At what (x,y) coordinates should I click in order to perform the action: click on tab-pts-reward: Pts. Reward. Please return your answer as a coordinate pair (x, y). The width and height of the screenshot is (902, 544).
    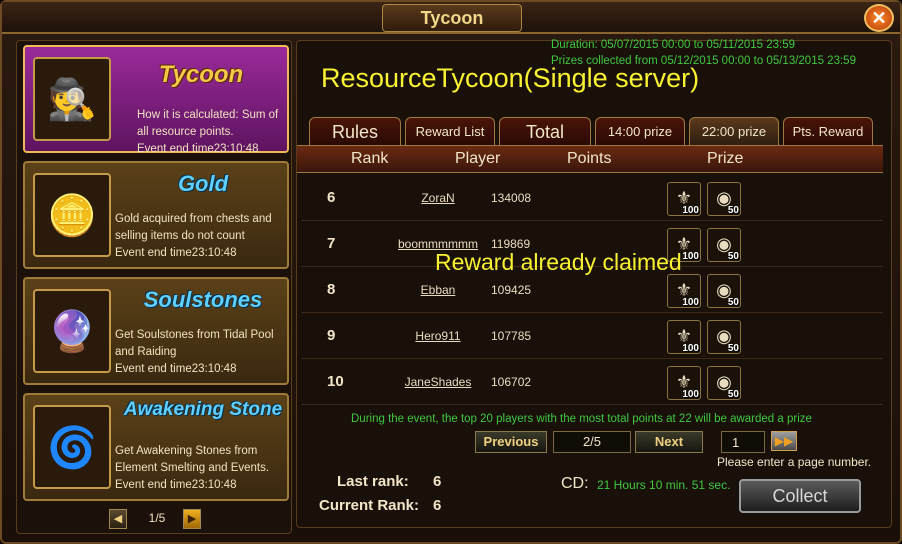
    Looking at the image, I should click on (828, 131).